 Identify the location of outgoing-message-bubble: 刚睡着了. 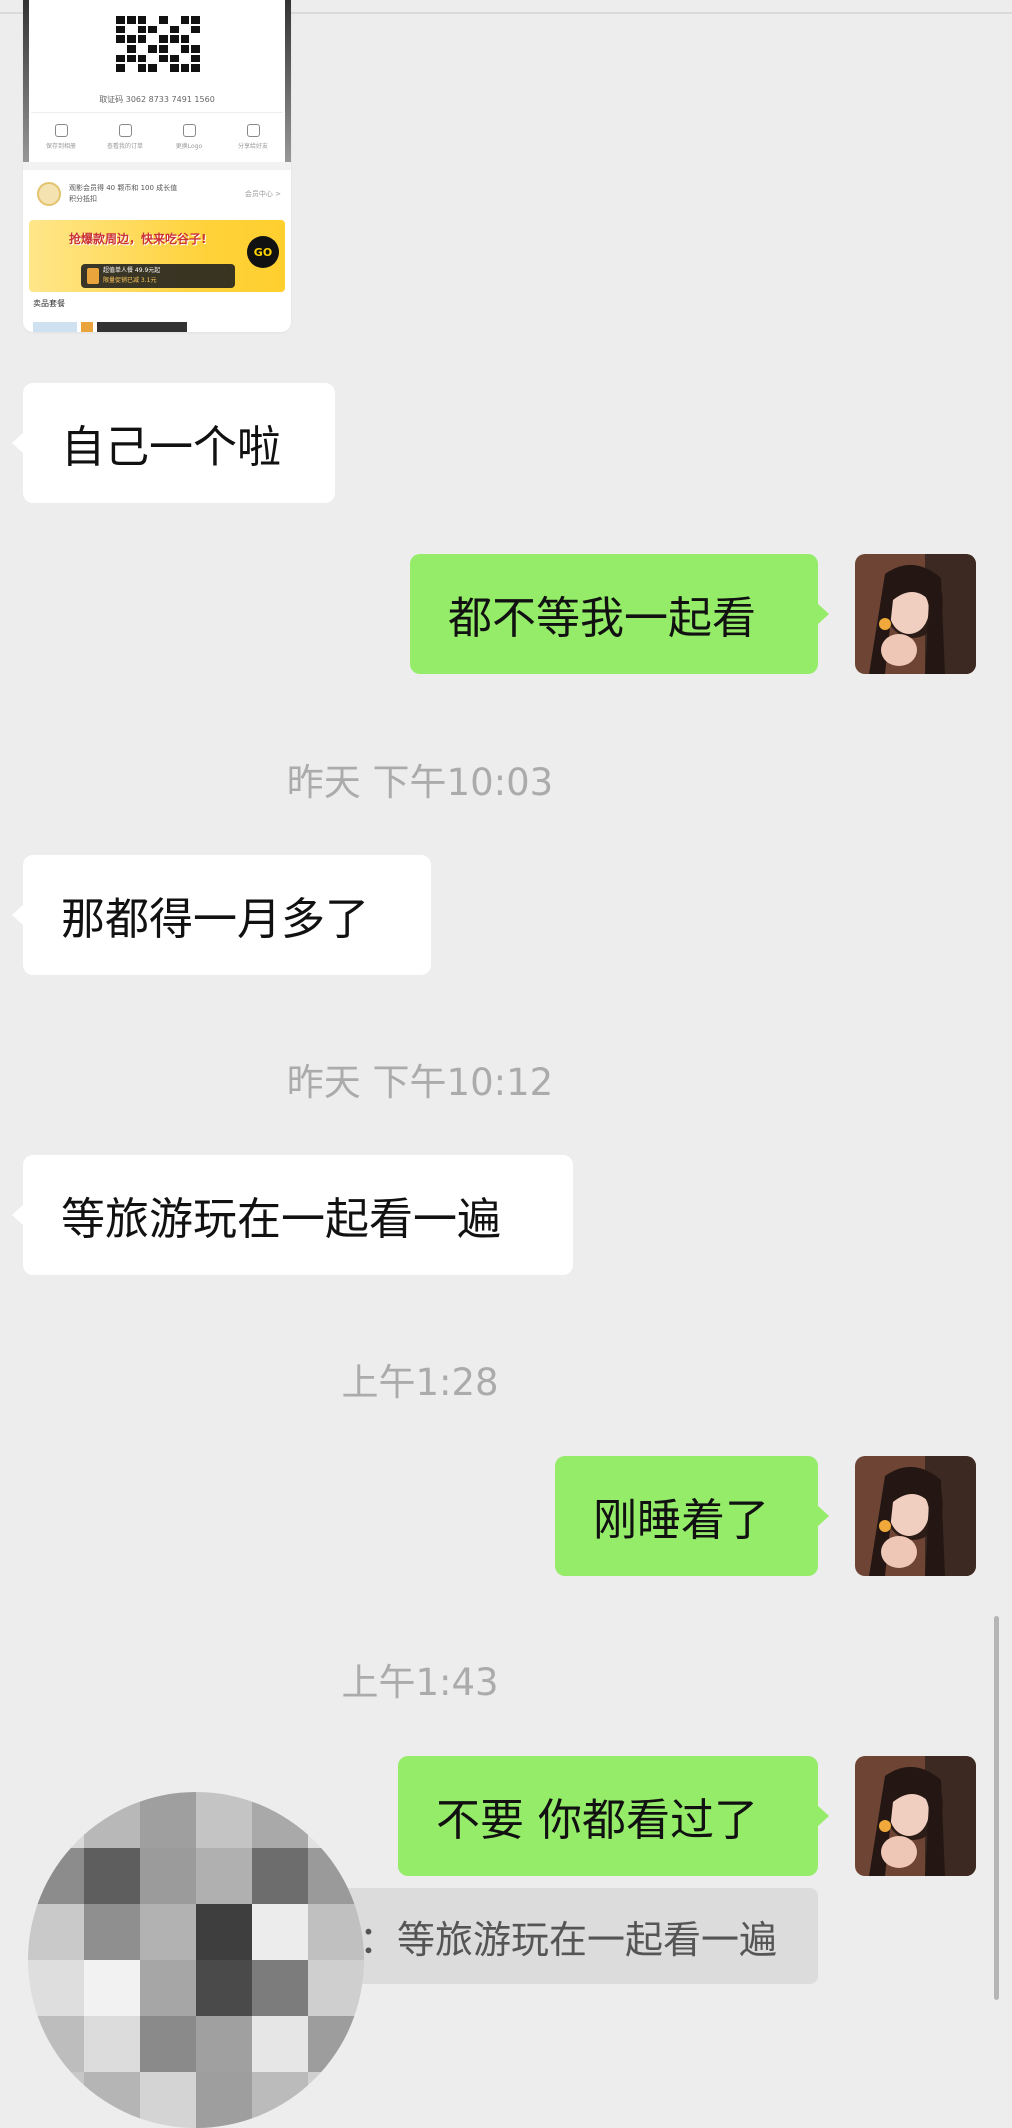
(692, 1516).